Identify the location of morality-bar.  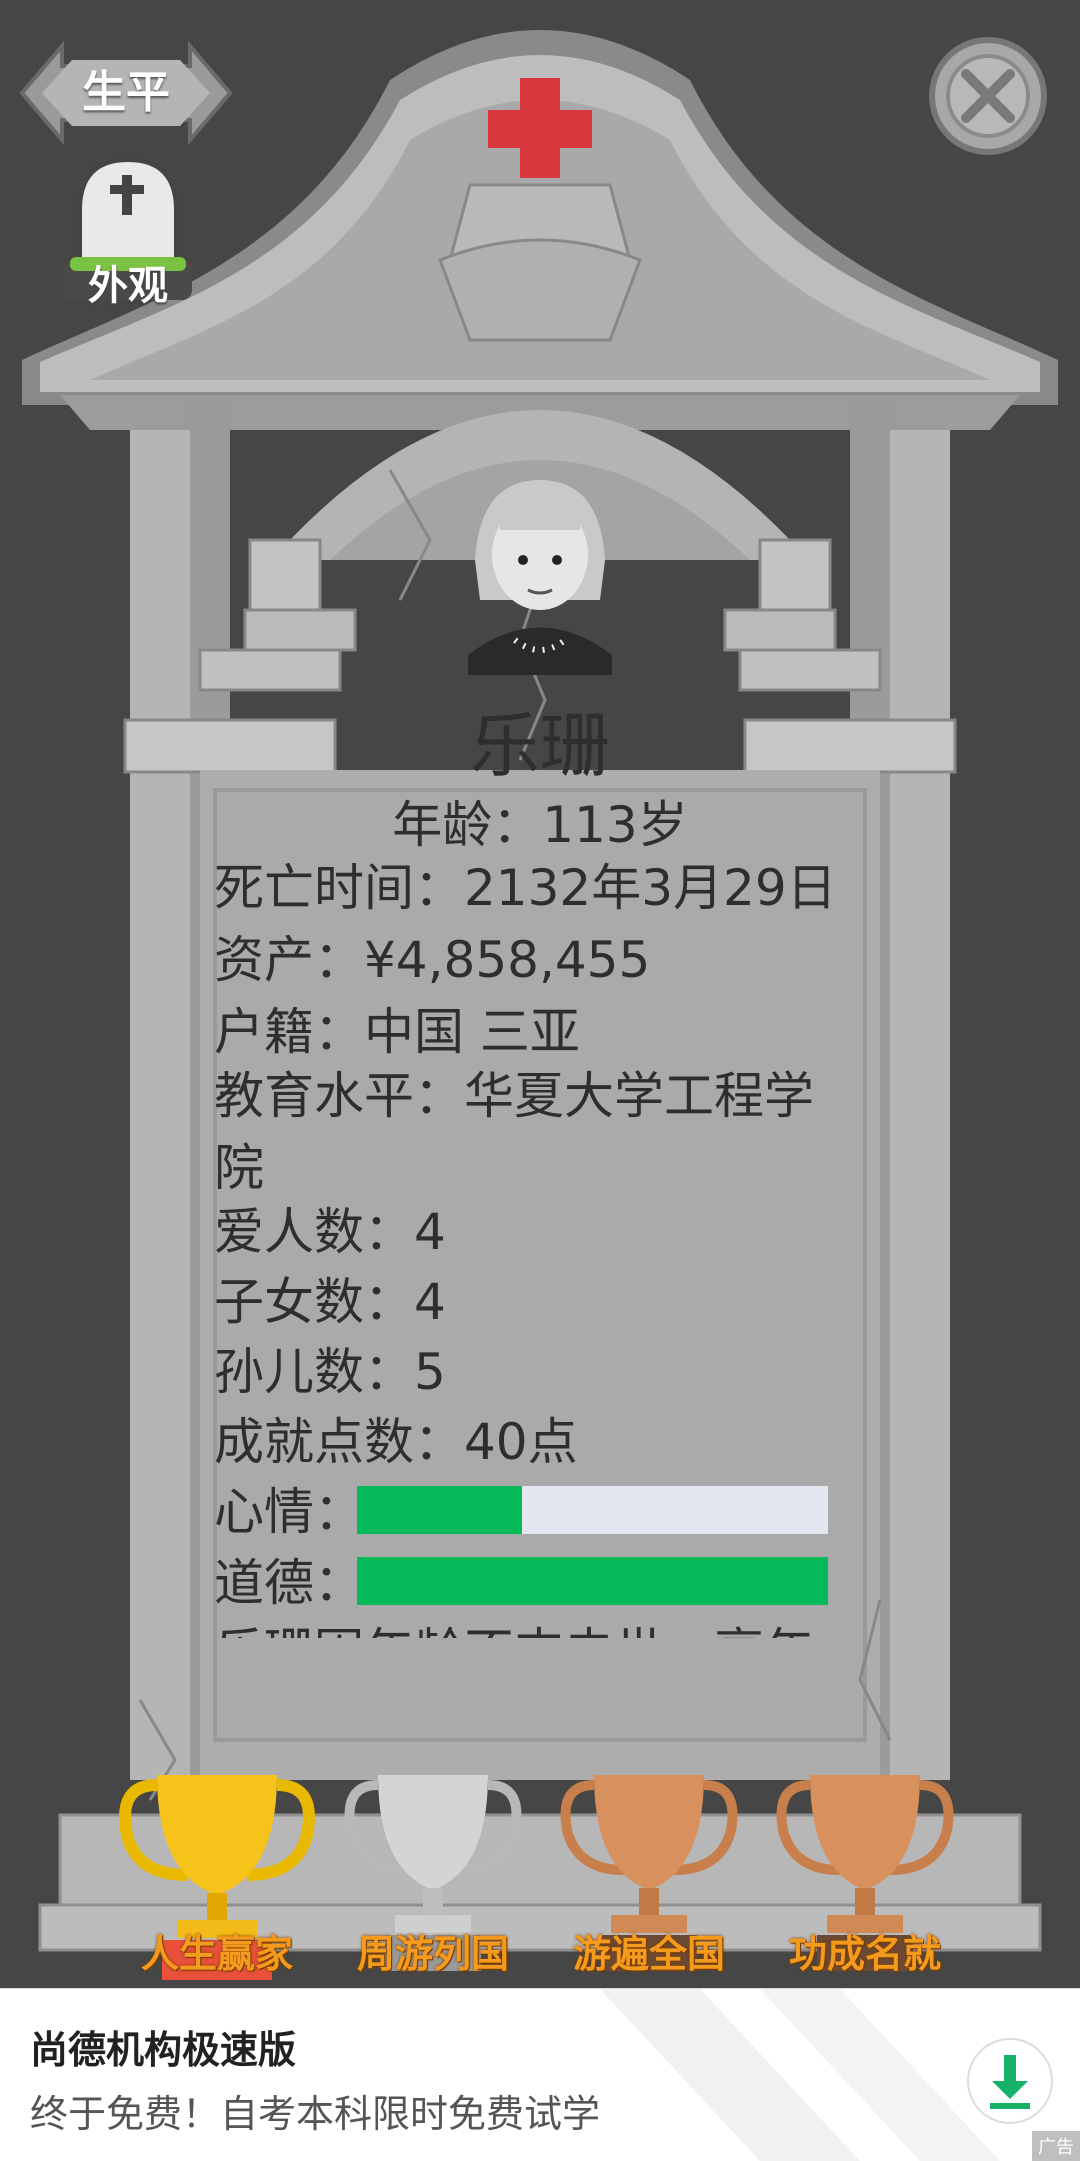
(592, 1581).